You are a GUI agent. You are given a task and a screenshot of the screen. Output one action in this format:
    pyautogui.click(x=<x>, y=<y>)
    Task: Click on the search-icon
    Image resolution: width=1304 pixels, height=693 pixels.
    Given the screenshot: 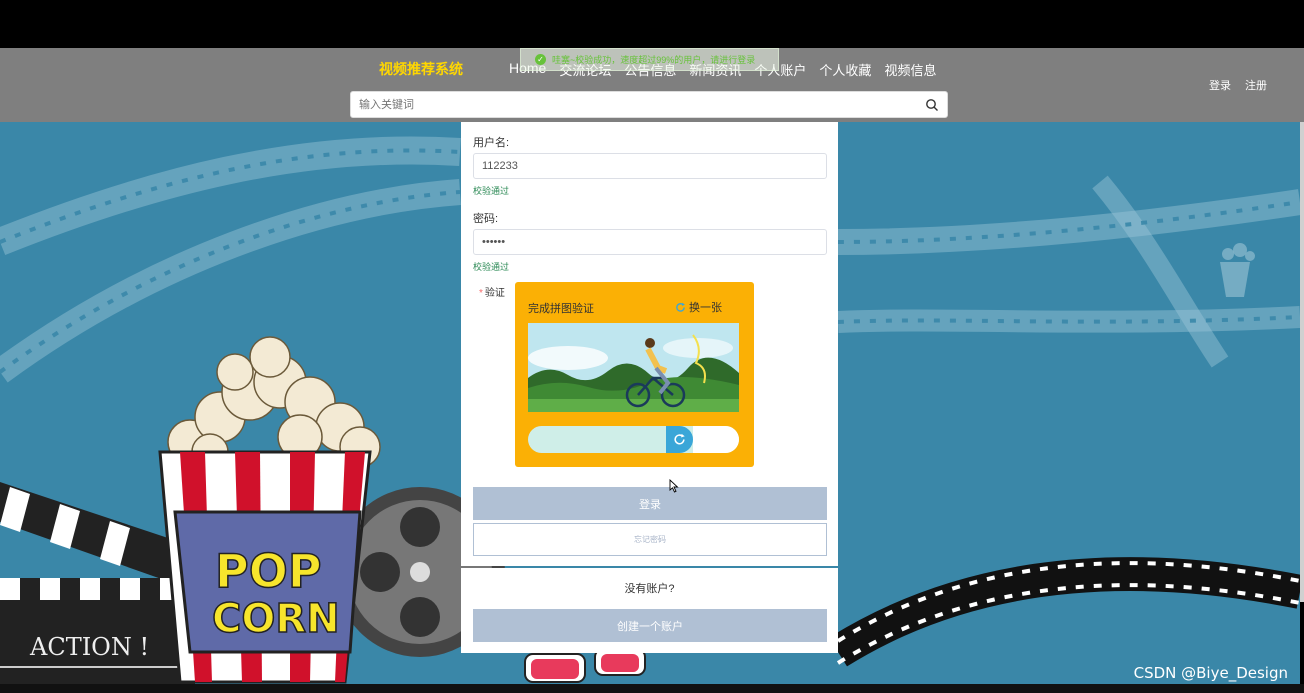 What is the action you would take?
    pyautogui.click(x=932, y=105)
    